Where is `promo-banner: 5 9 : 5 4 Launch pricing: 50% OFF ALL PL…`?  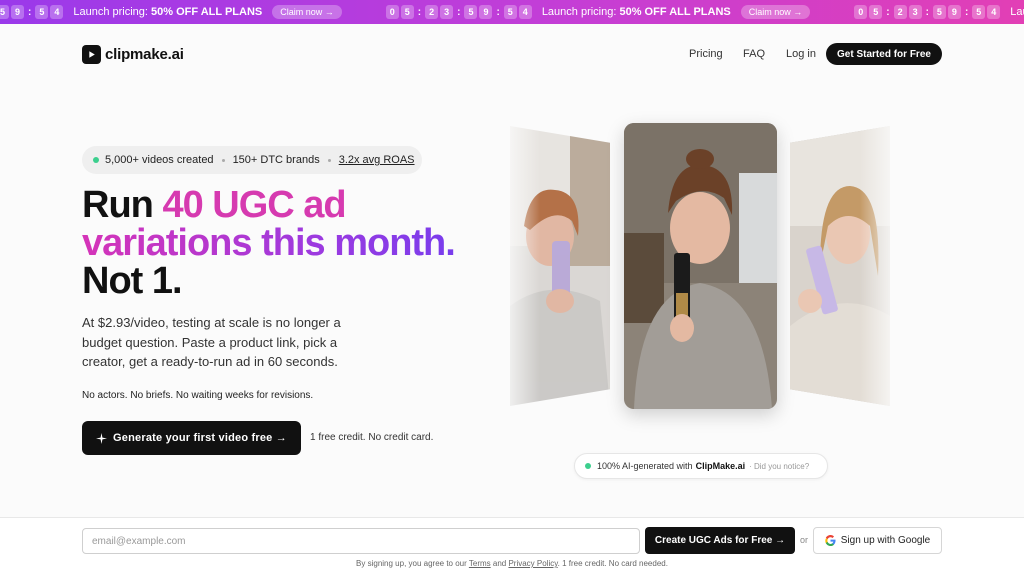
promo-banner: 5 9 : 5 4 Launch pricing: 50% OFF ALL PL… is located at coordinates (512, 12).